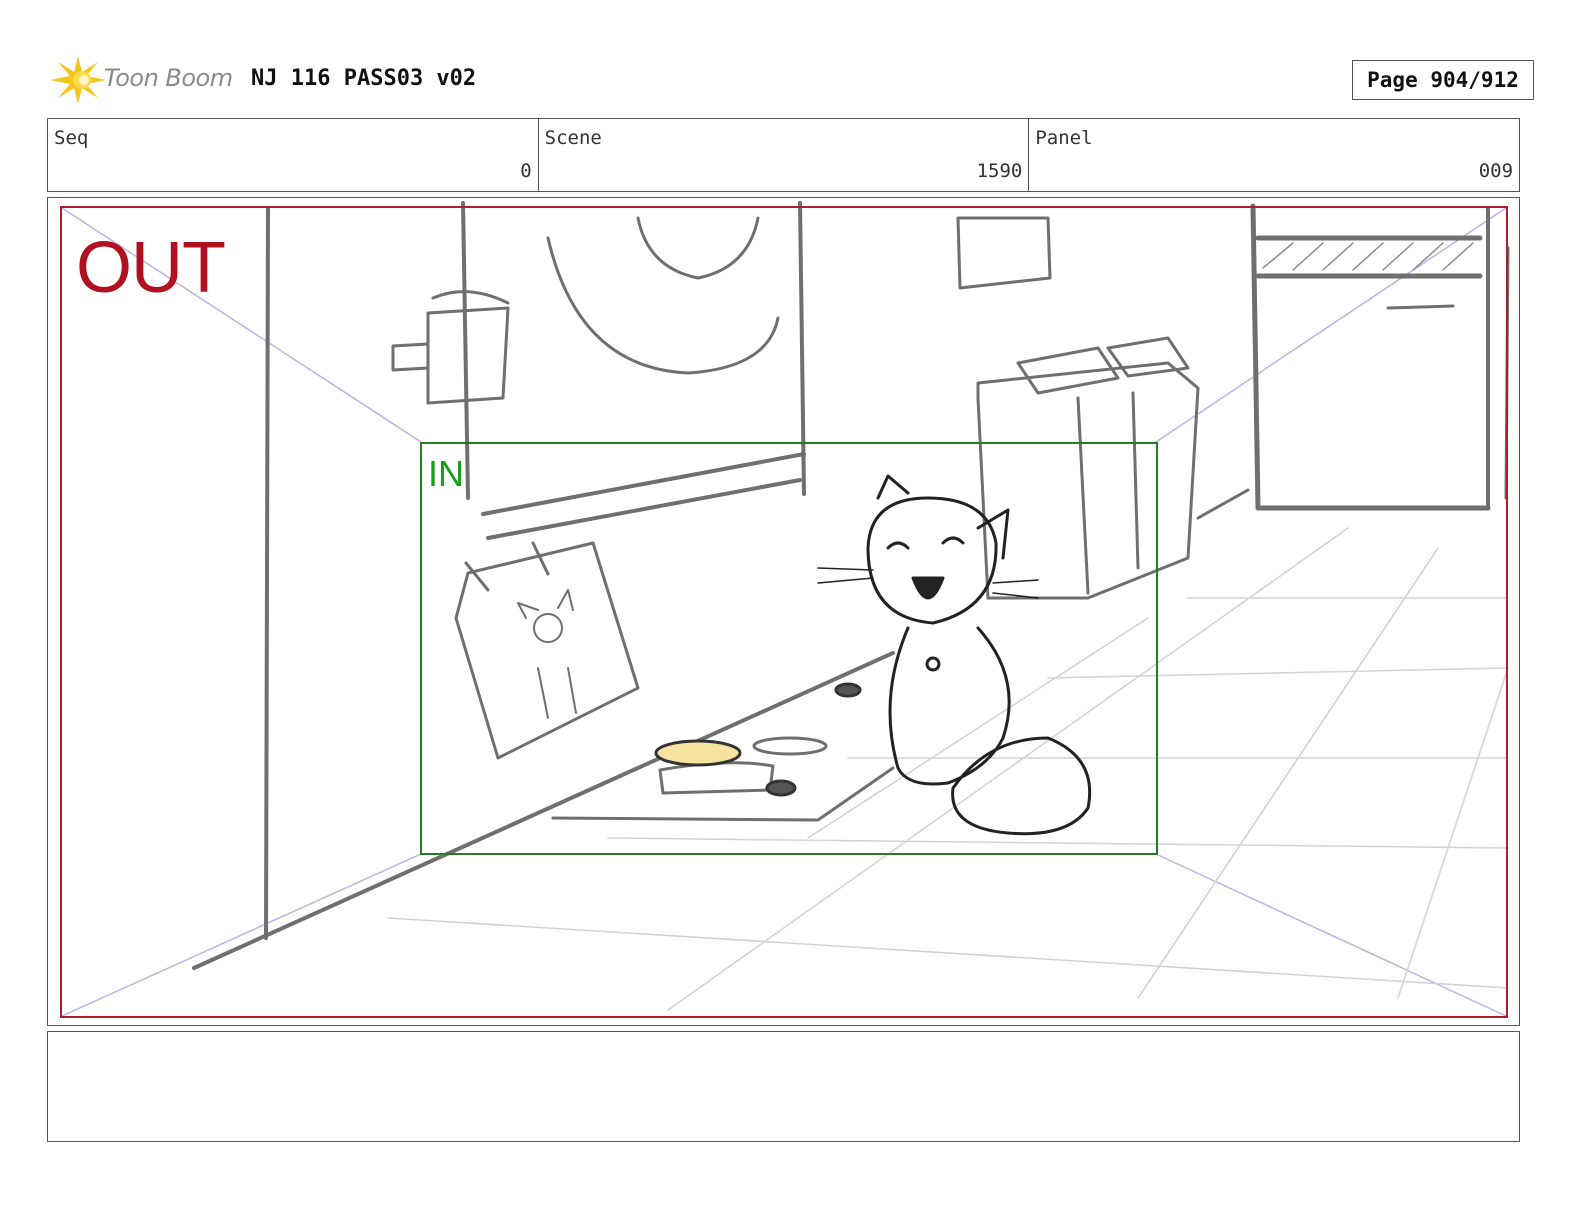  I want to click on panel-value: 009, so click(1496, 171).